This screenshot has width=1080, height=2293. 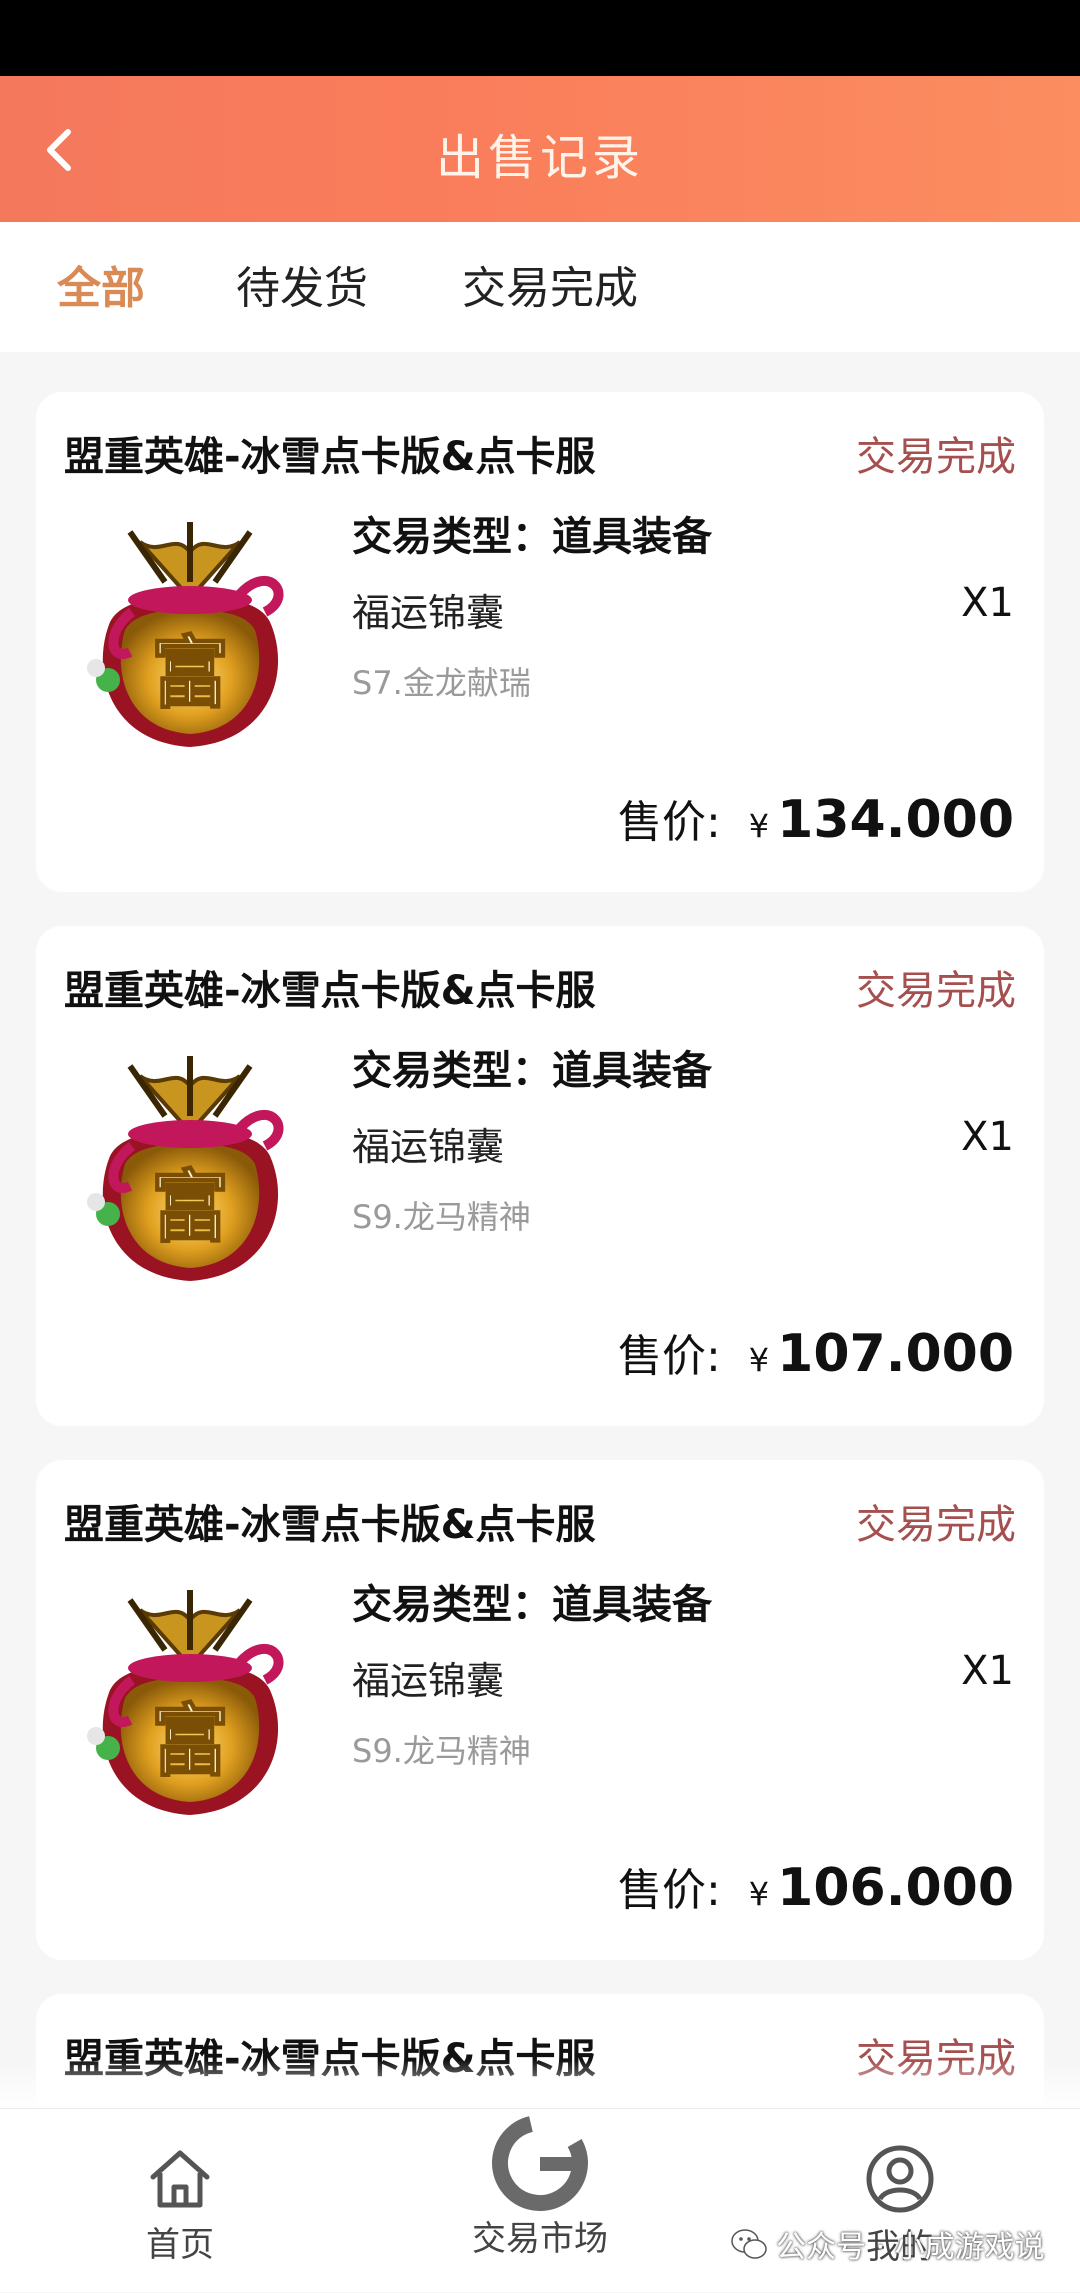 I want to click on user-icon, so click(x=900, y=2179).